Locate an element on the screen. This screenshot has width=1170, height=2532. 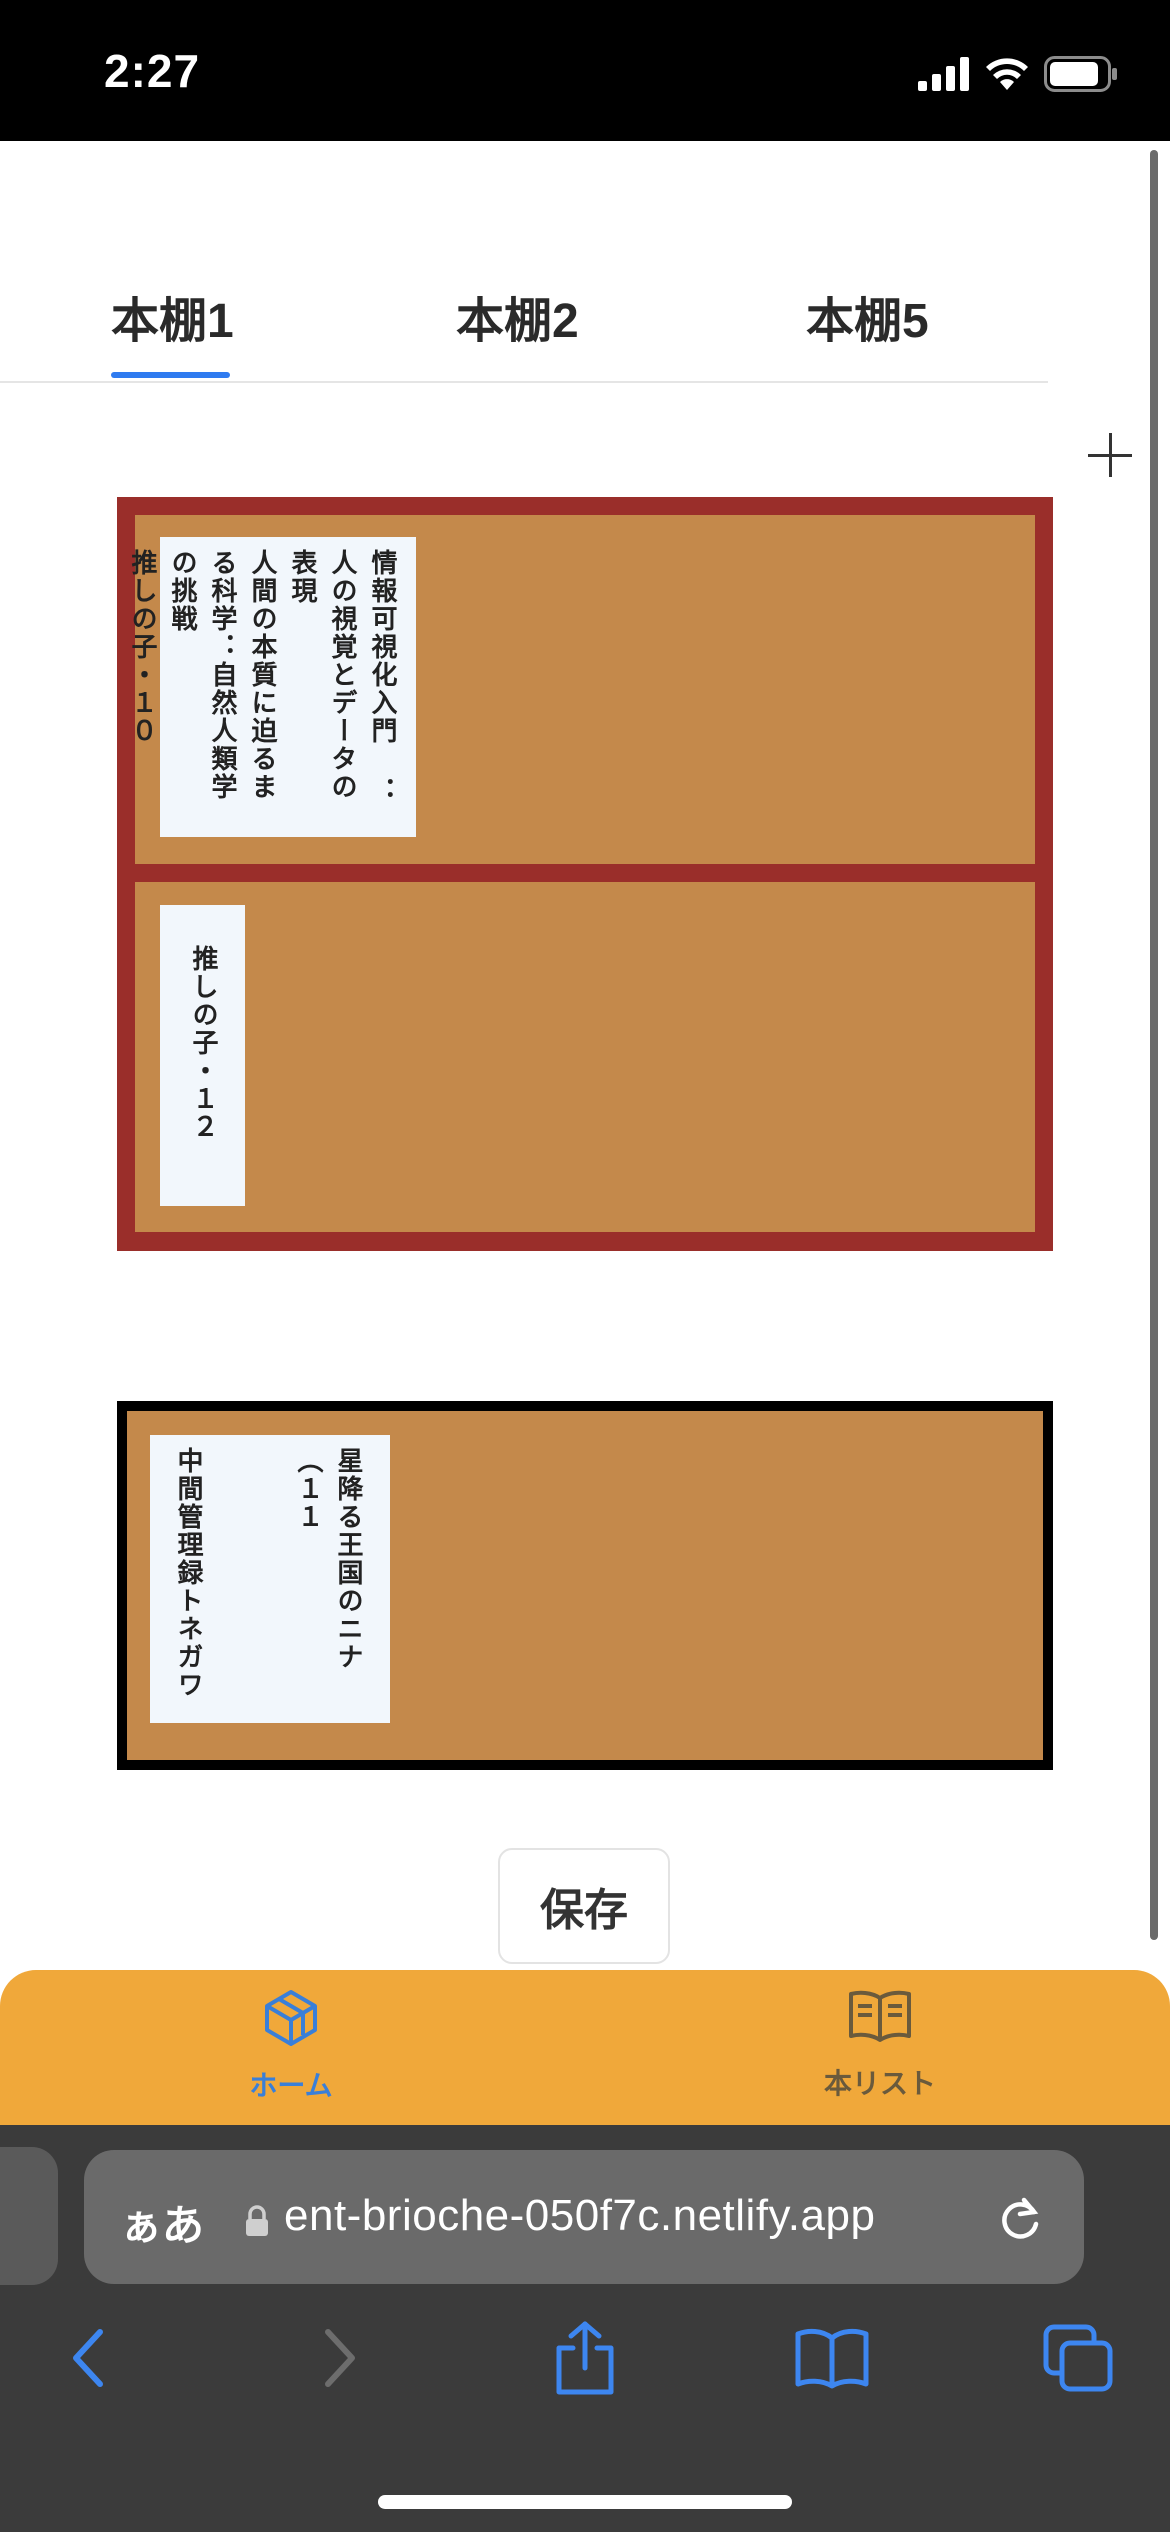
address-bar: ぁあ ent-brioche-050f7c.netlify.app is located at coordinates (584, 2217).